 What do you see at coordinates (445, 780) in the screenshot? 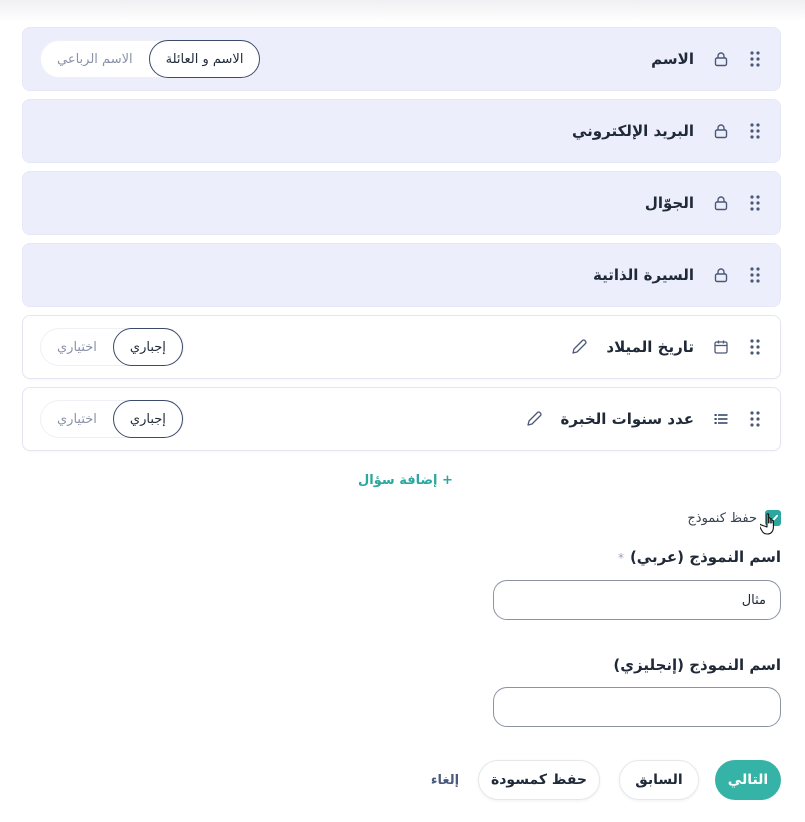
I see `cancel-button: إلغاء` at bounding box center [445, 780].